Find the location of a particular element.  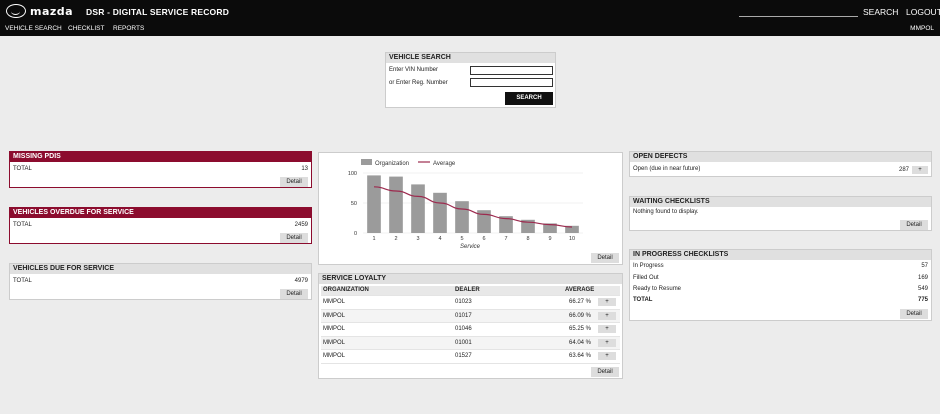

missing-pdis-label: TOTAL is located at coordinates (22, 169).